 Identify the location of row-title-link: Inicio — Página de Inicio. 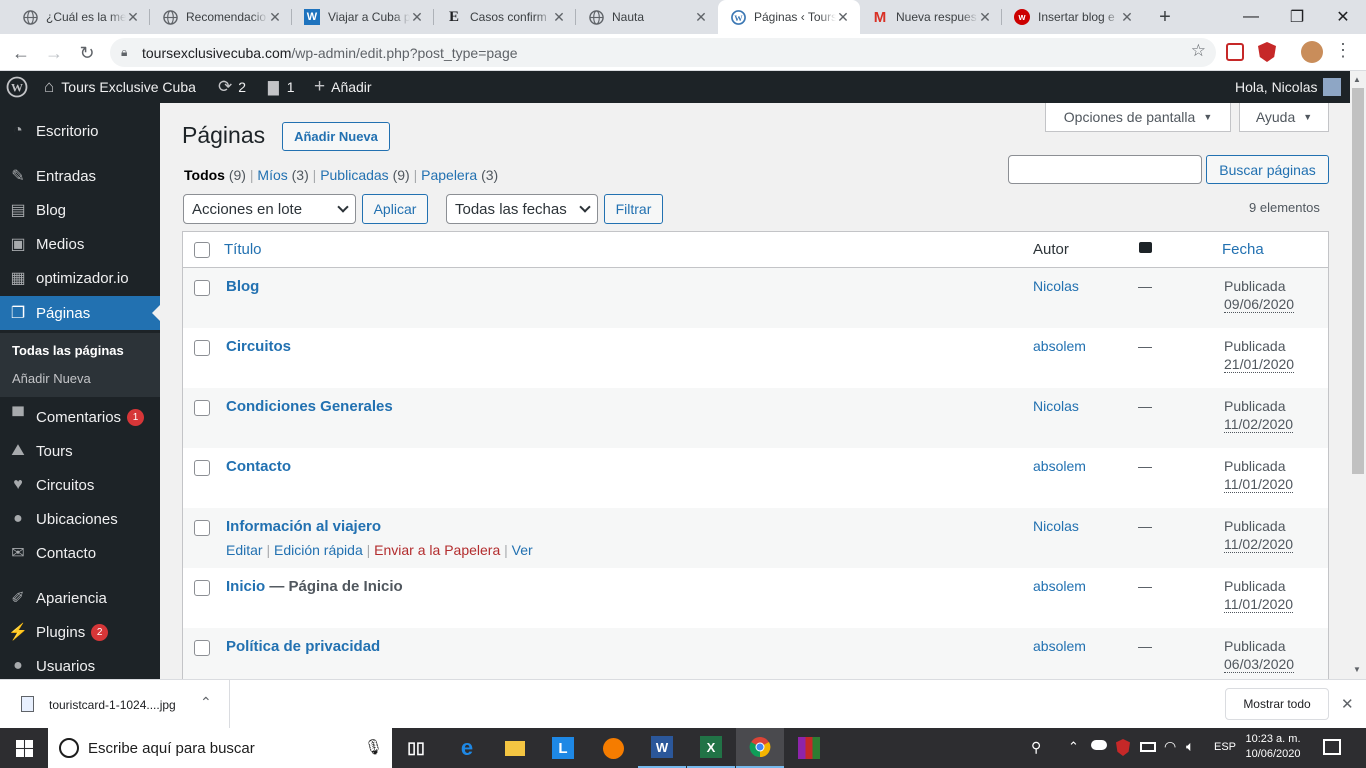
(314, 586).